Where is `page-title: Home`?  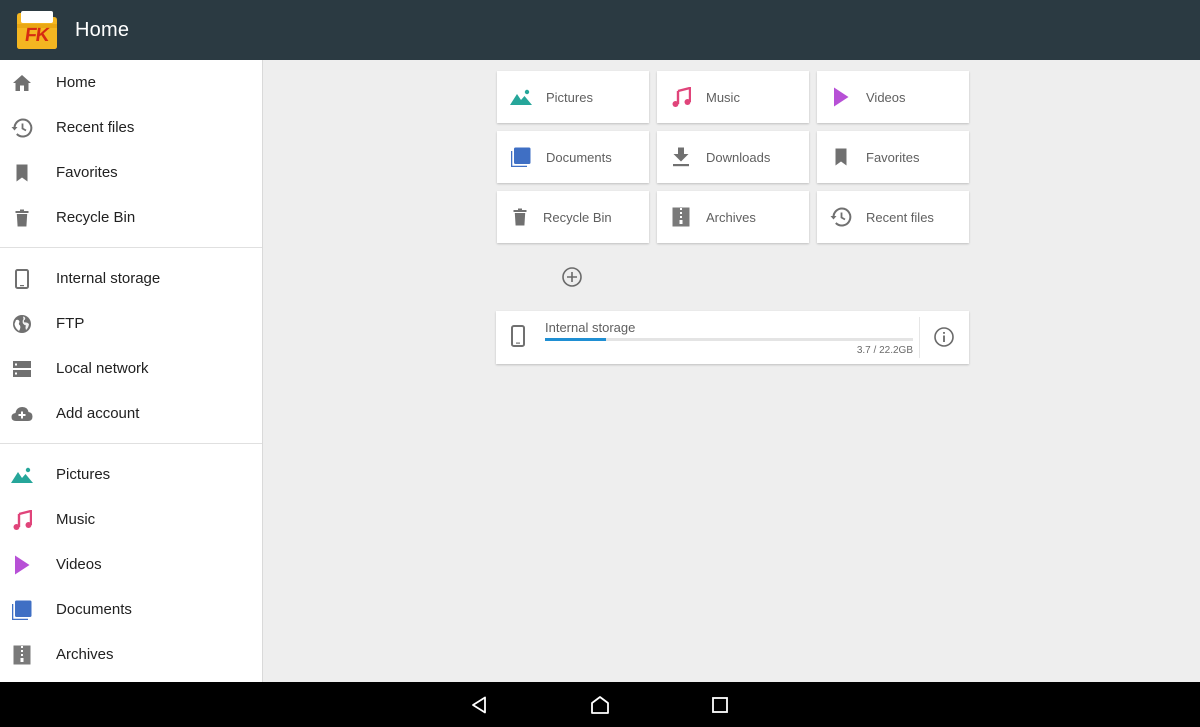 page-title: Home is located at coordinates (102, 29).